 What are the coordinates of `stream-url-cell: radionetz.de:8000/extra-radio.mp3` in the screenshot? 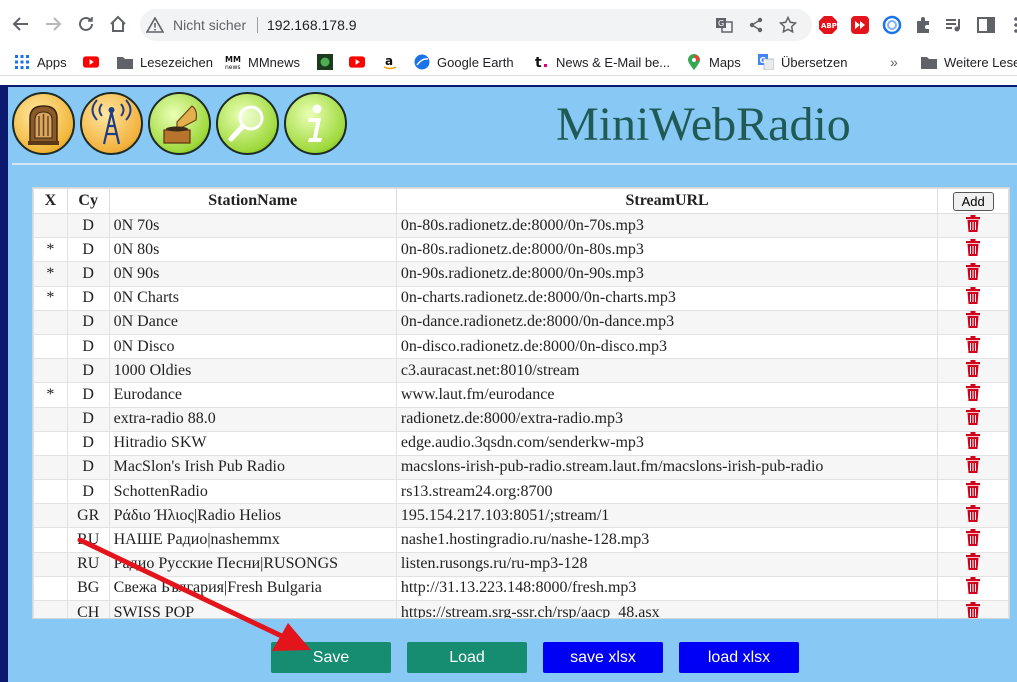 It's located at (667, 419).